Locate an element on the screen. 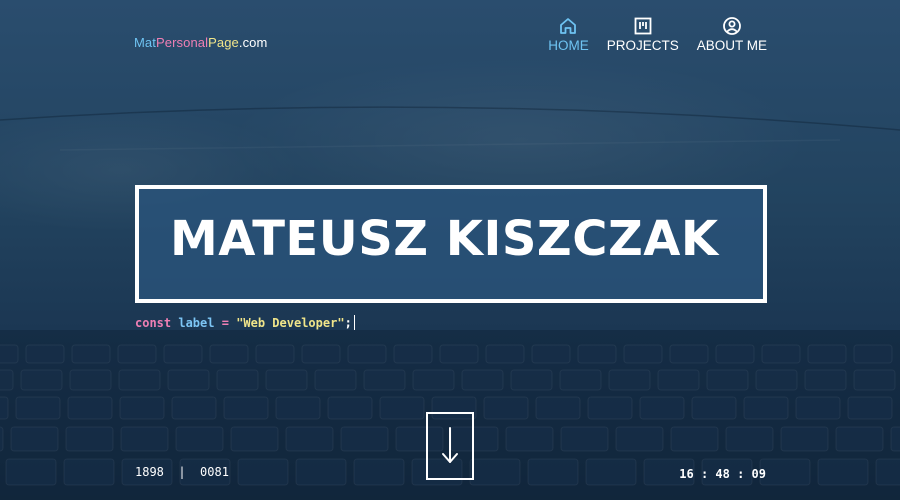  logo-part-personal: Personal is located at coordinates (182, 42).